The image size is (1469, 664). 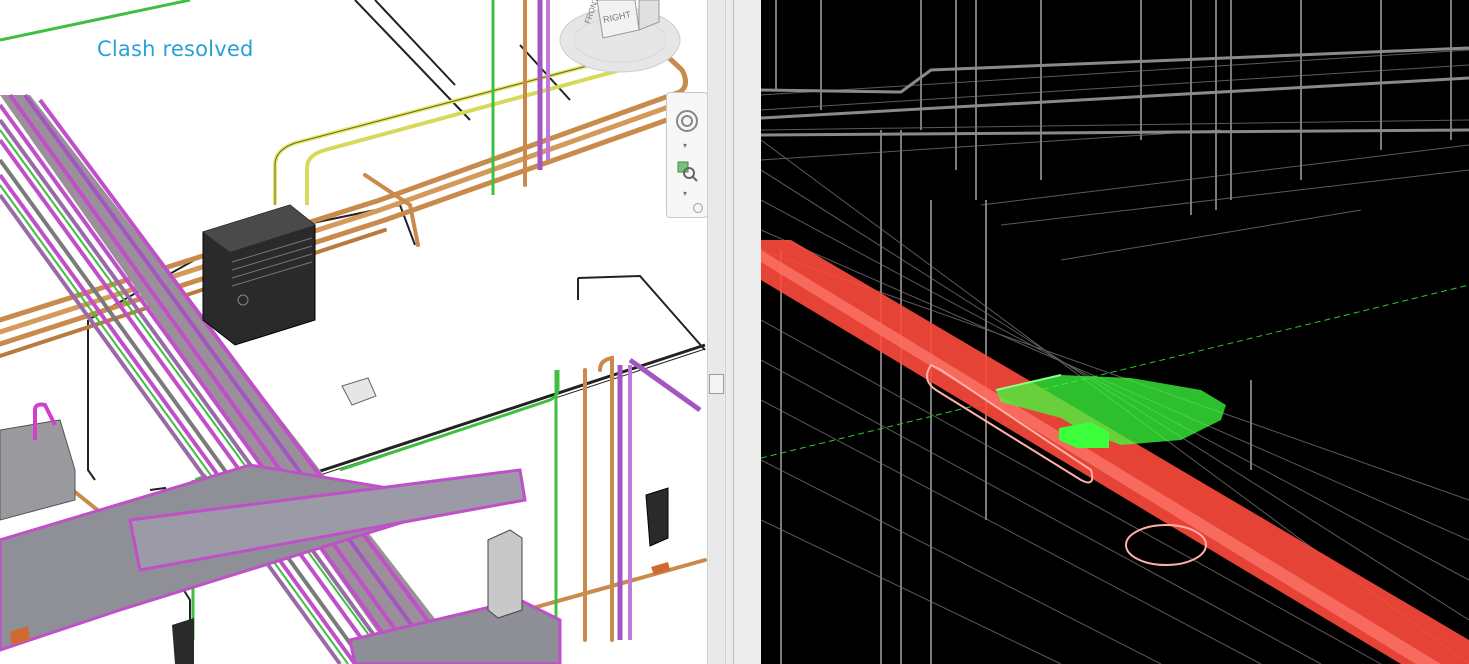 What do you see at coordinates (698, 208) in the screenshot?
I see `navbar-options-icon` at bounding box center [698, 208].